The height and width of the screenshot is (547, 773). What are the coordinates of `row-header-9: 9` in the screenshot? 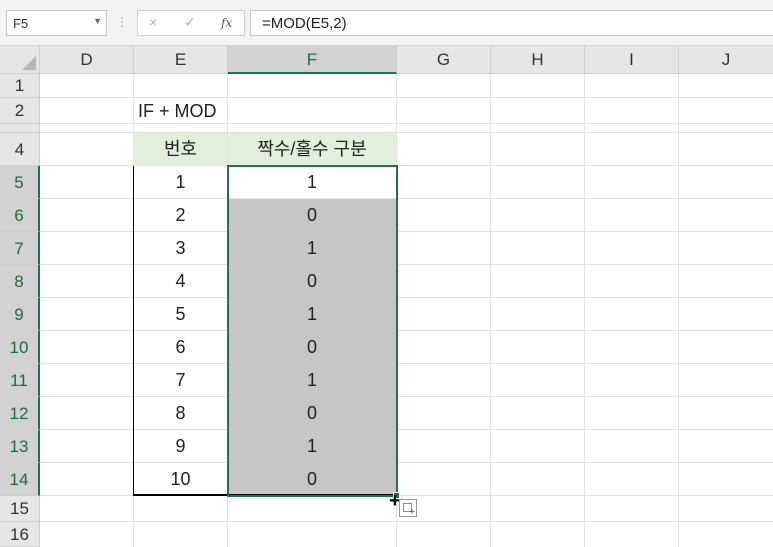 It's located at (20, 314).